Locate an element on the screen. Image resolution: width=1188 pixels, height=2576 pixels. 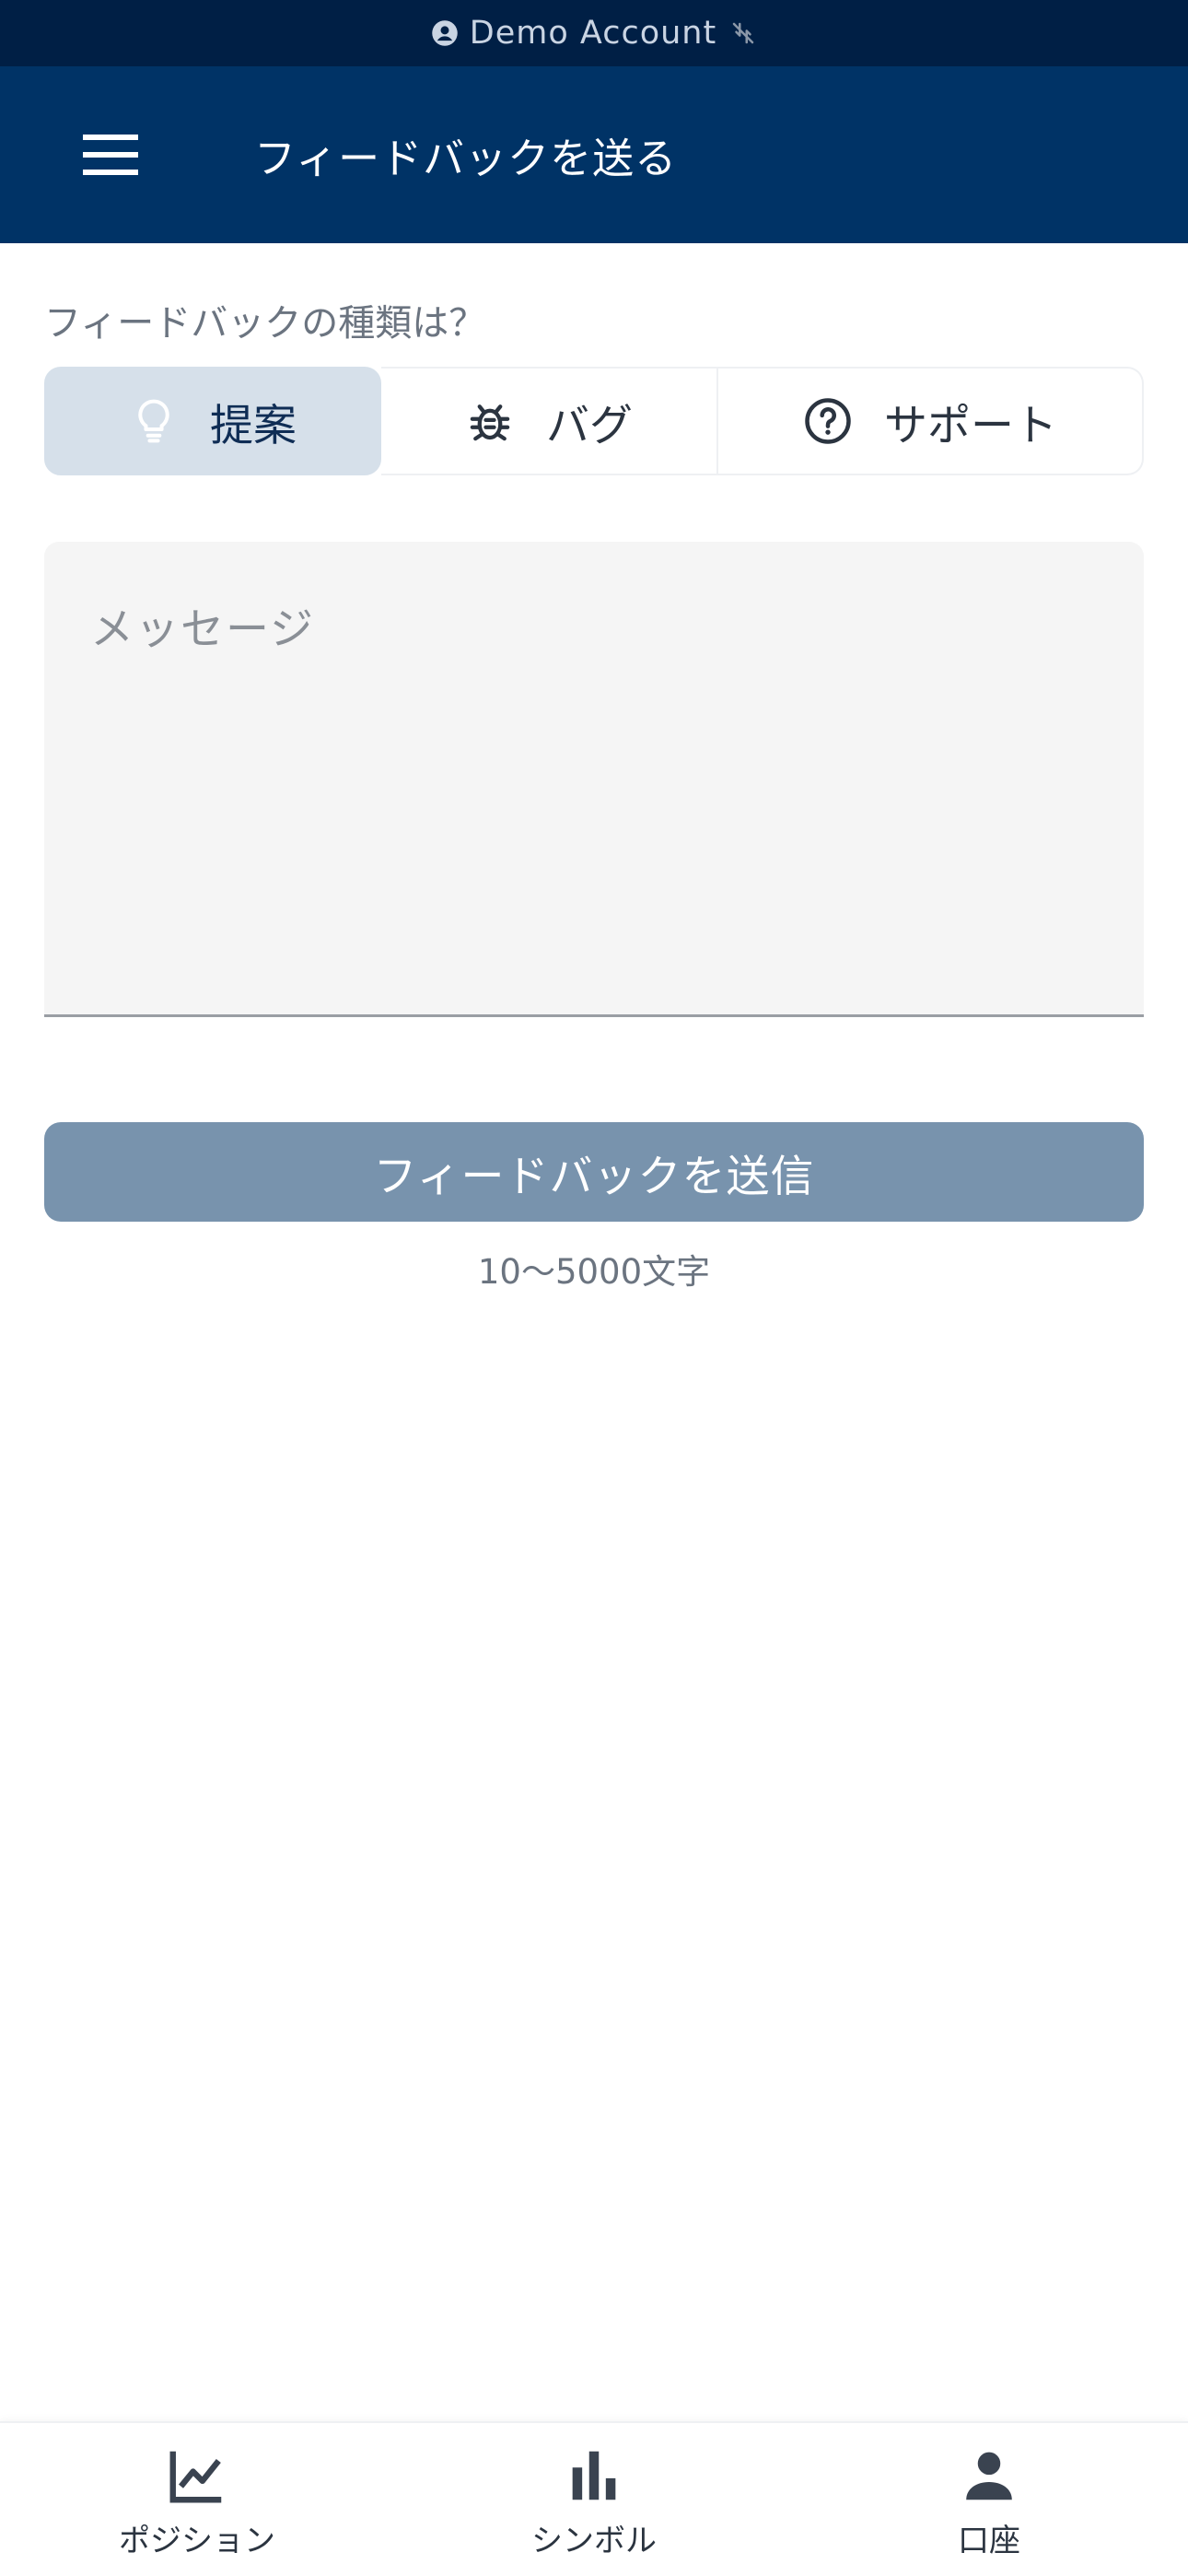
feedback-type-selector: 提案 バグ サポート is located at coordinates (594, 421).